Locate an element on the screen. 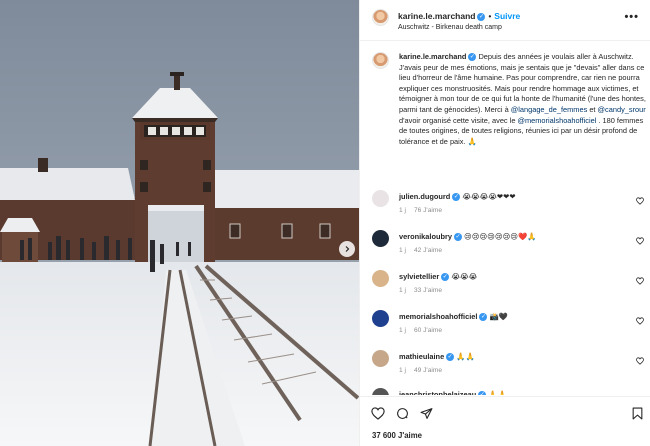 The height and width of the screenshot is (446, 650). comment-body: mathieulaine ✓ 🙏🙏 1 j 49 J'aime is located at coordinates (514, 363).